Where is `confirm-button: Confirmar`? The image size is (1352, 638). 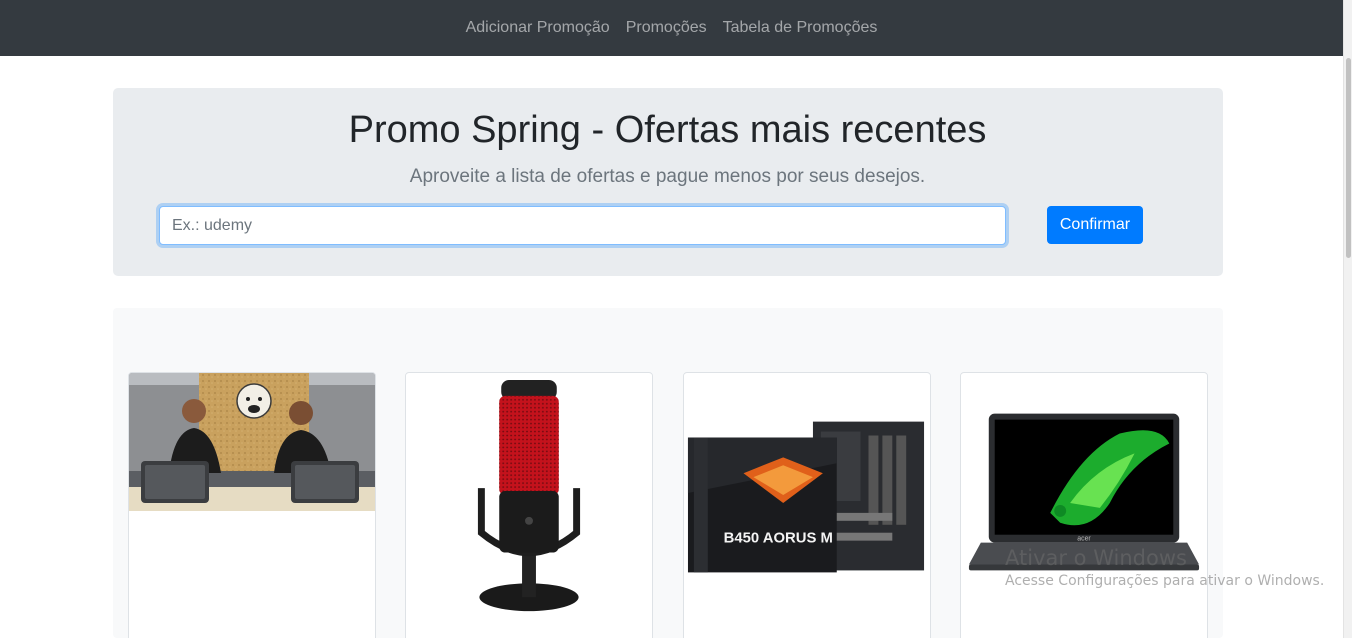
confirm-button: Confirmar is located at coordinates (1095, 225).